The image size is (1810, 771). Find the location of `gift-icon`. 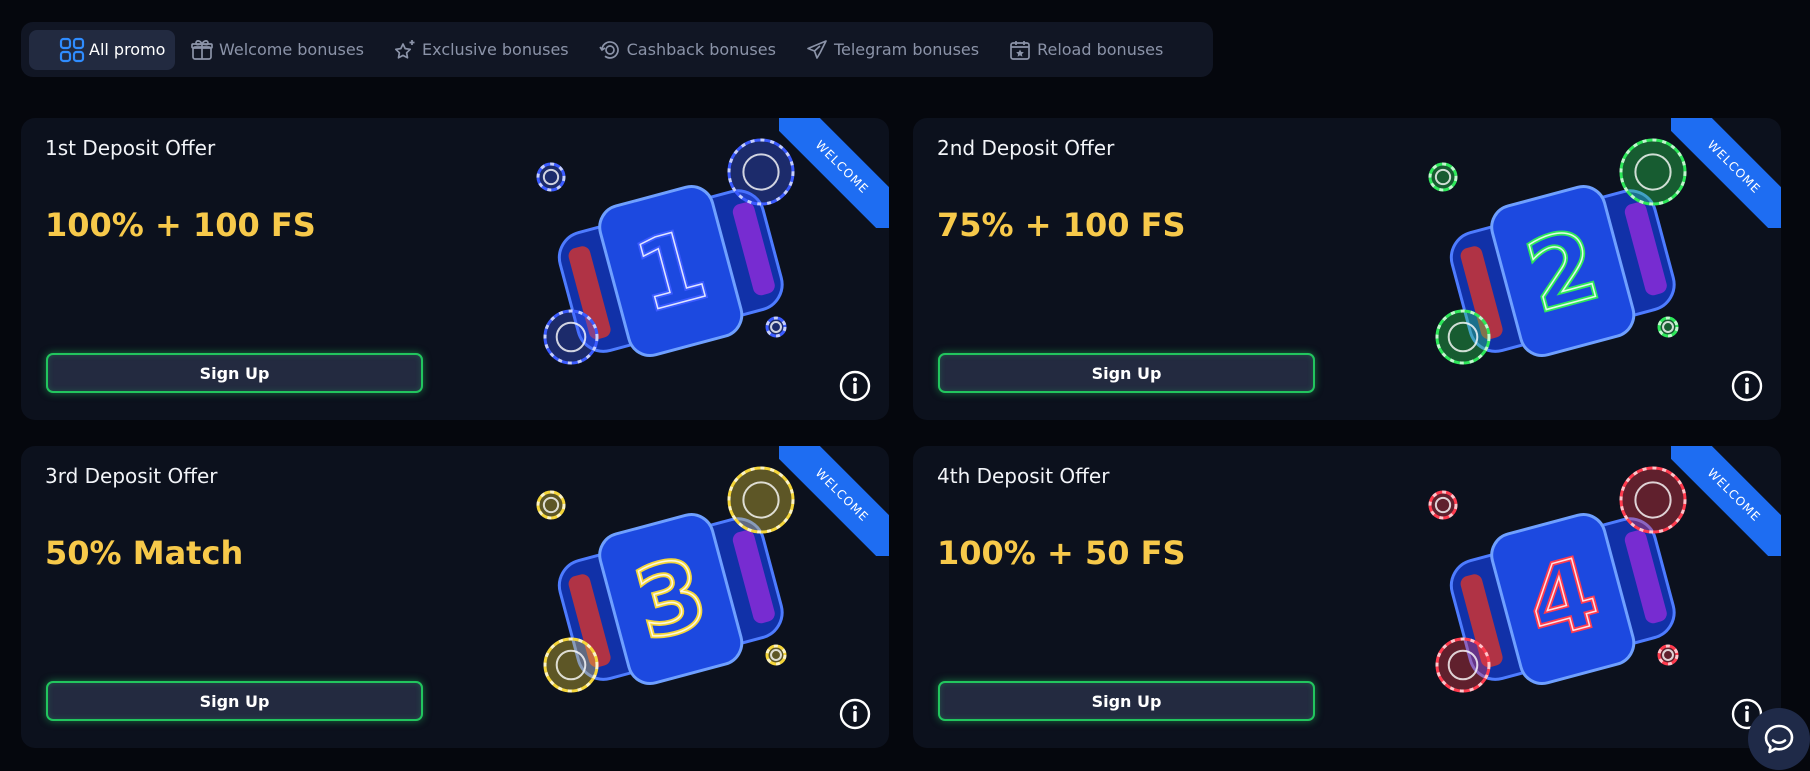

gift-icon is located at coordinates (202, 50).